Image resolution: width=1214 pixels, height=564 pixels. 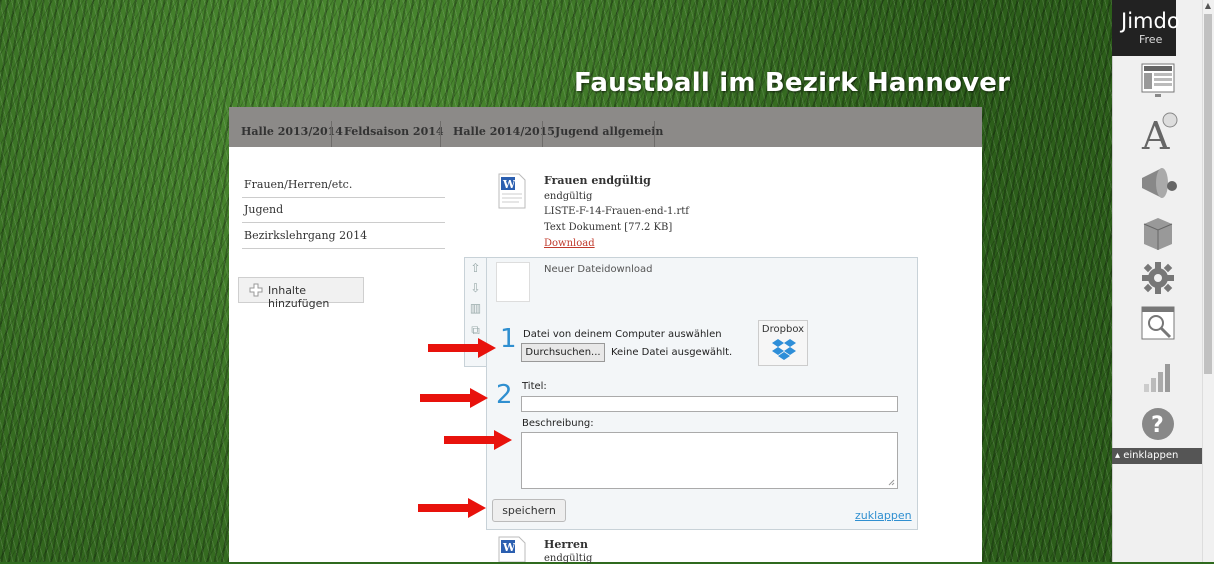 I want to click on file-title: Frauen endgültig, so click(x=597, y=180).